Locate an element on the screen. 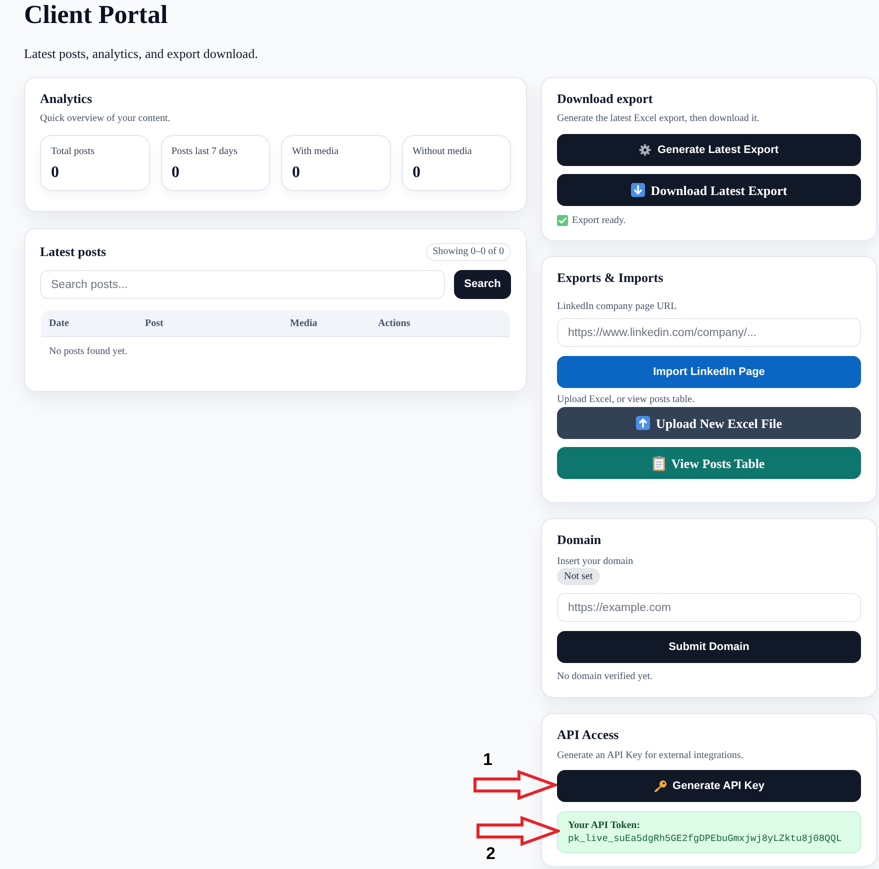 This screenshot has width=879, height=869. api-token: pk_live_suEa5dgRh5GE2fgDPEbuGmxjwj8yLZktu8j08QQL is located at coordinates (705, 838).